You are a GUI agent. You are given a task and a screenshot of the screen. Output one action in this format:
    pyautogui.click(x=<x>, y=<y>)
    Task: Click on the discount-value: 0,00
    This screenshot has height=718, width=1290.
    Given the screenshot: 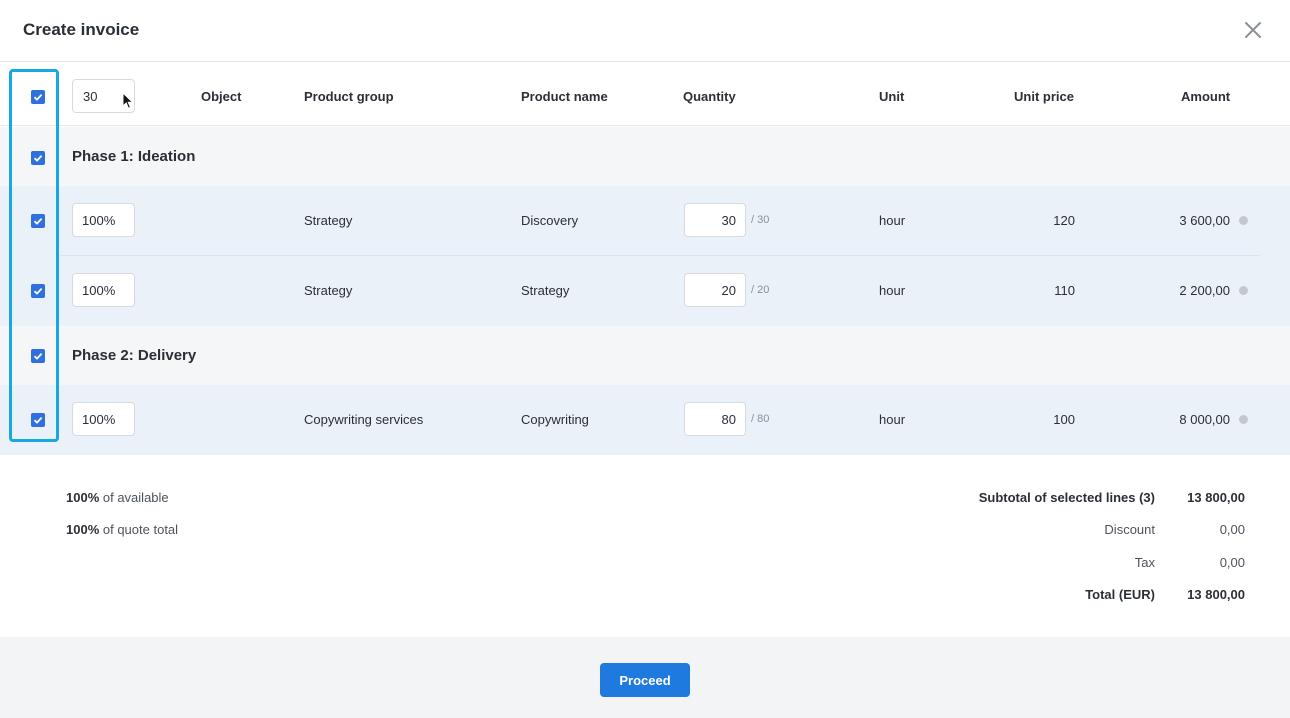 What is the action you would take?
    pyautogui.click(x=1232, y=529)
    